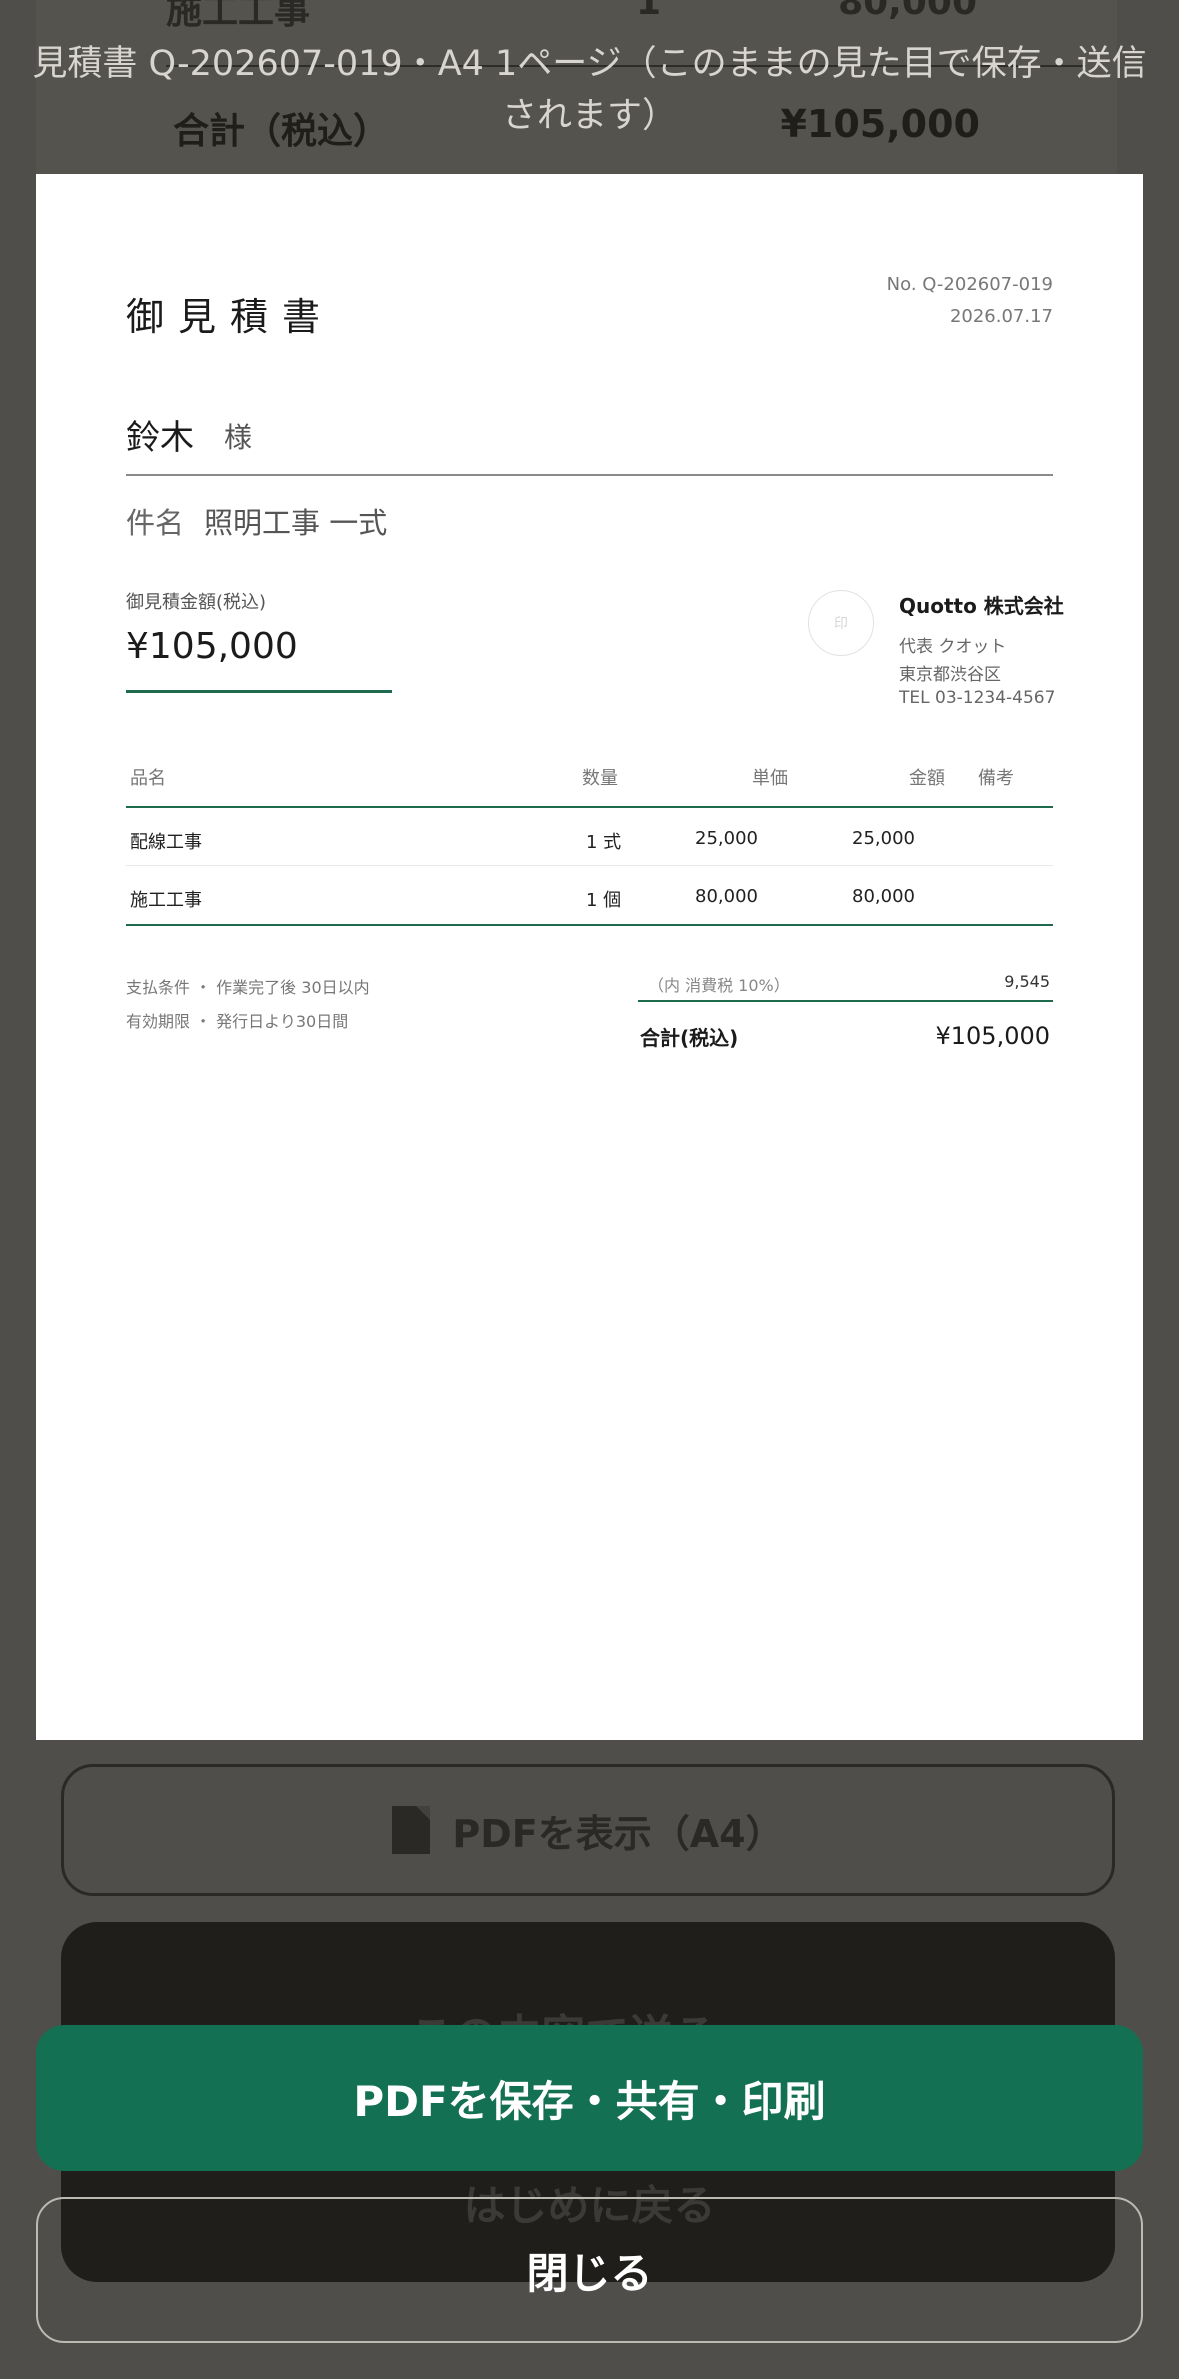 The height and width of the screenshot is (2379, 1179). What do you see at coordinates (883, 838) in the screenshot?
I see `row-amount: 25,000` at bounding box center [883, 838].